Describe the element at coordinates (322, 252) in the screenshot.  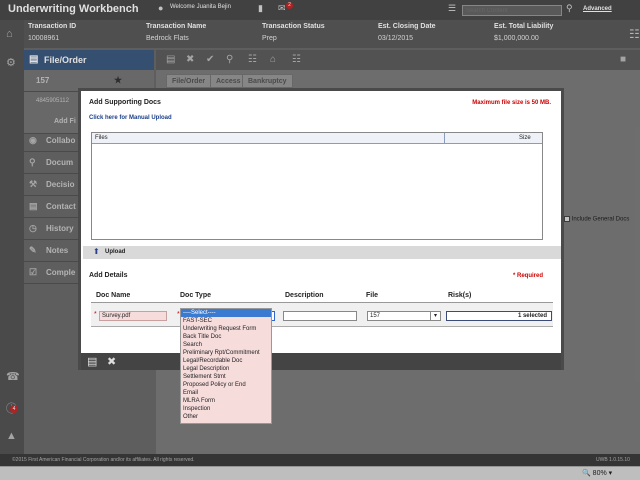
I see `upload-button: ⬆ Upload` at that location.